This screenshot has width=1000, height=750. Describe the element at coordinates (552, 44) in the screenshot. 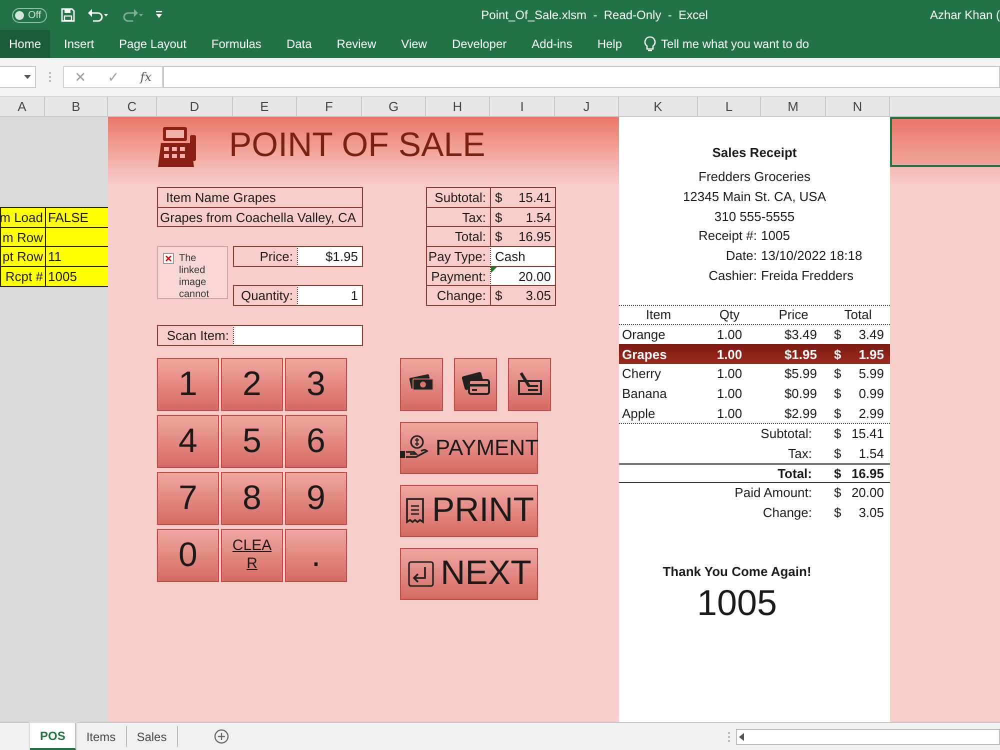

I see `ribbon-tab: Add-ins` at that location.